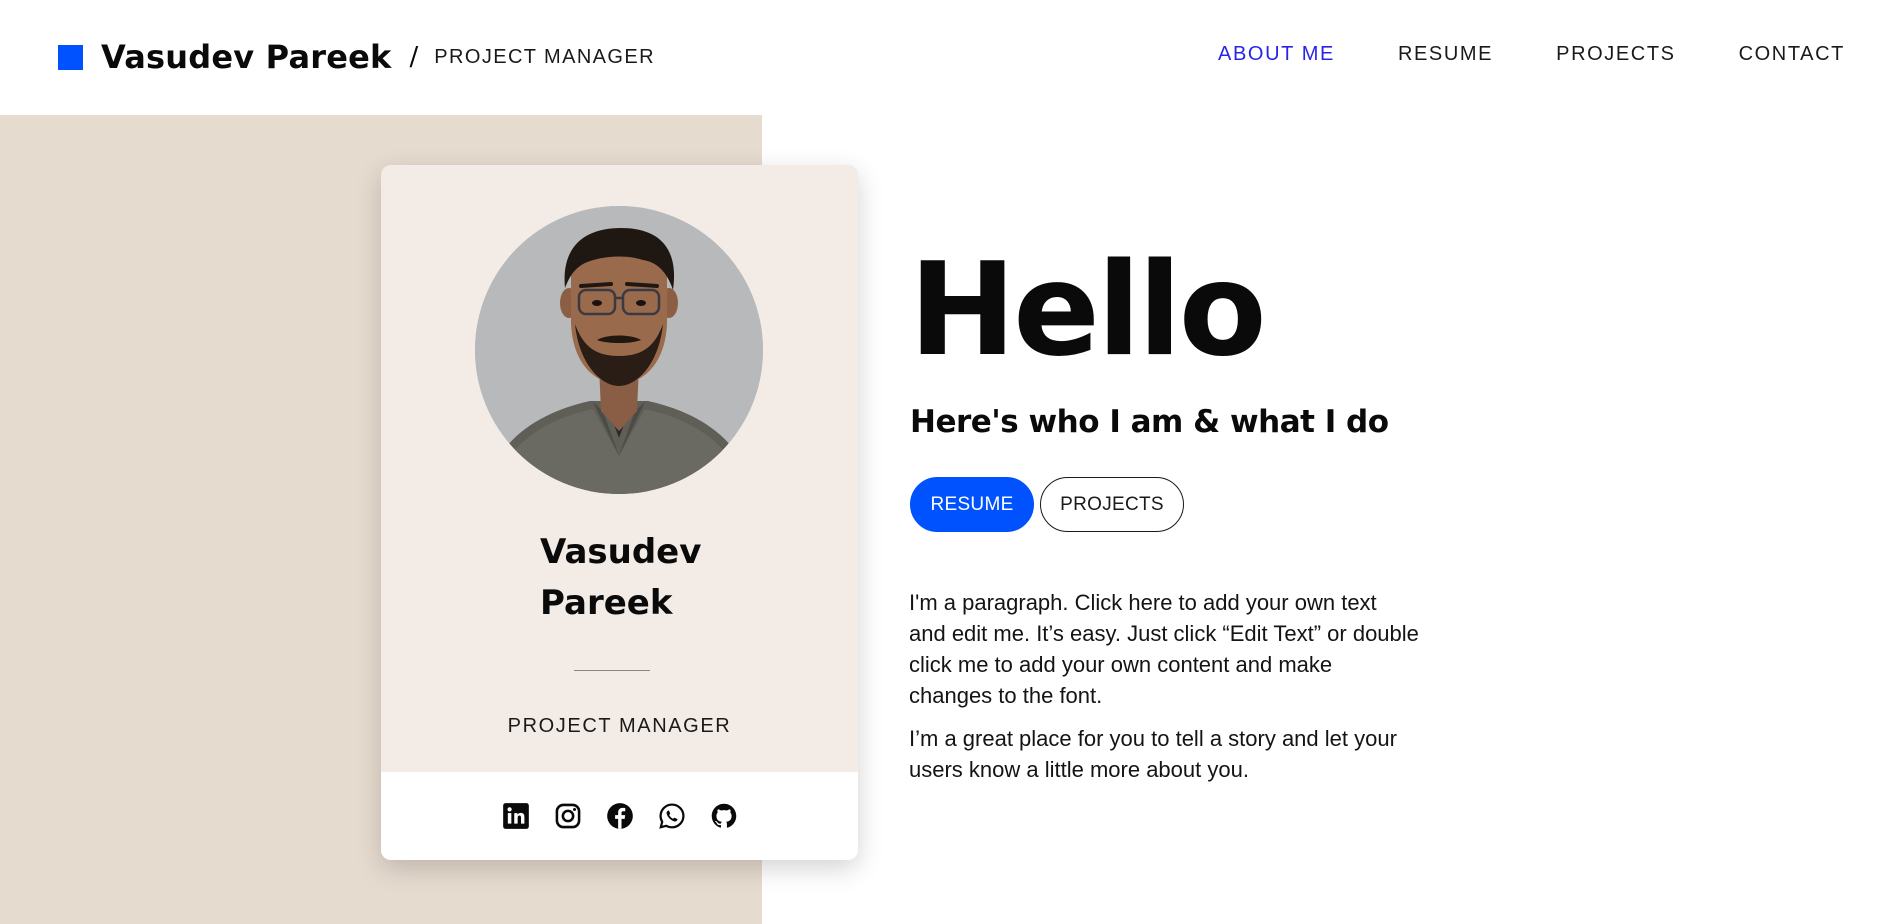 This screenshot has width=1897, height=924. Describe the element at coordinates (1088, 310) in the screenshot. I see `hero-title: Hello` at that location.